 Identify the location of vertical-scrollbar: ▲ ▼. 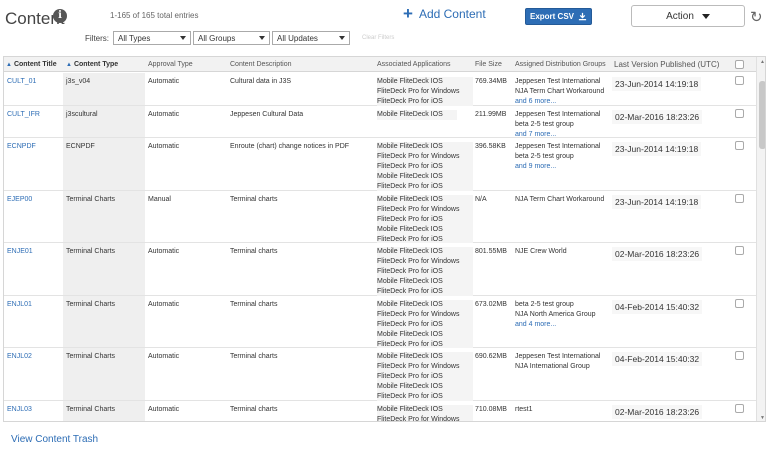
(760, 239).